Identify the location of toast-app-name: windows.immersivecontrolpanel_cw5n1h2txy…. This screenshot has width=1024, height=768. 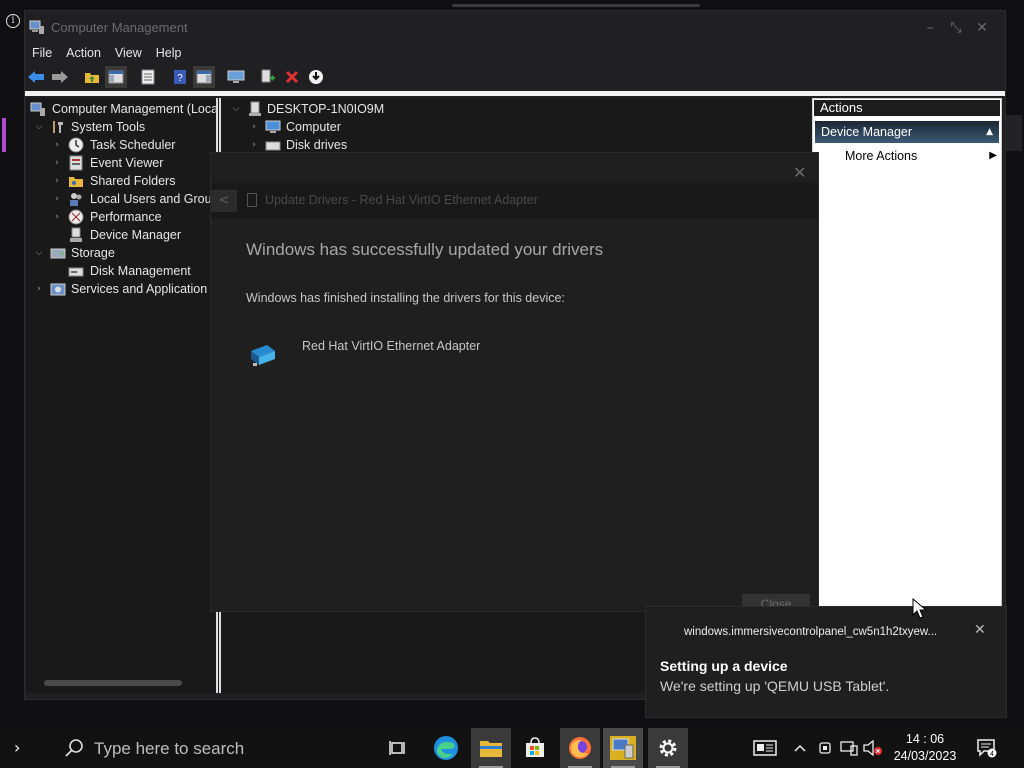
(811, 632).